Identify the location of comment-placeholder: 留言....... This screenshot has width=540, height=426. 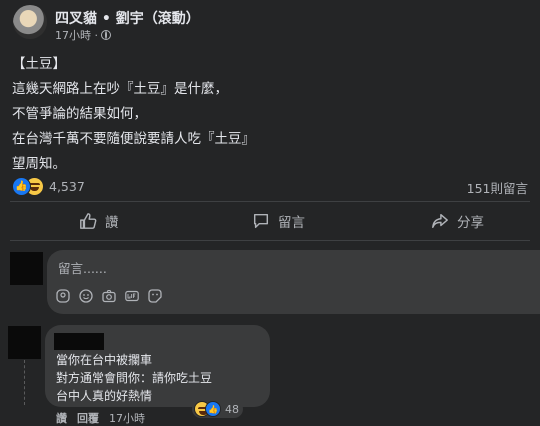
(82, 268).